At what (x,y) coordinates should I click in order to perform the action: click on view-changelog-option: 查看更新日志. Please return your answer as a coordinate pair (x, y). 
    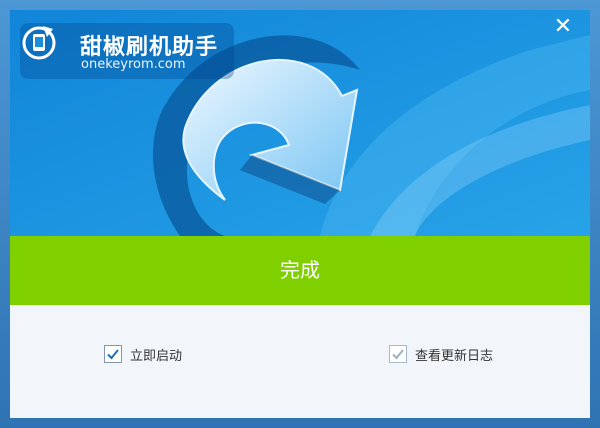
    Looking at the image, I should click on (441, 354).